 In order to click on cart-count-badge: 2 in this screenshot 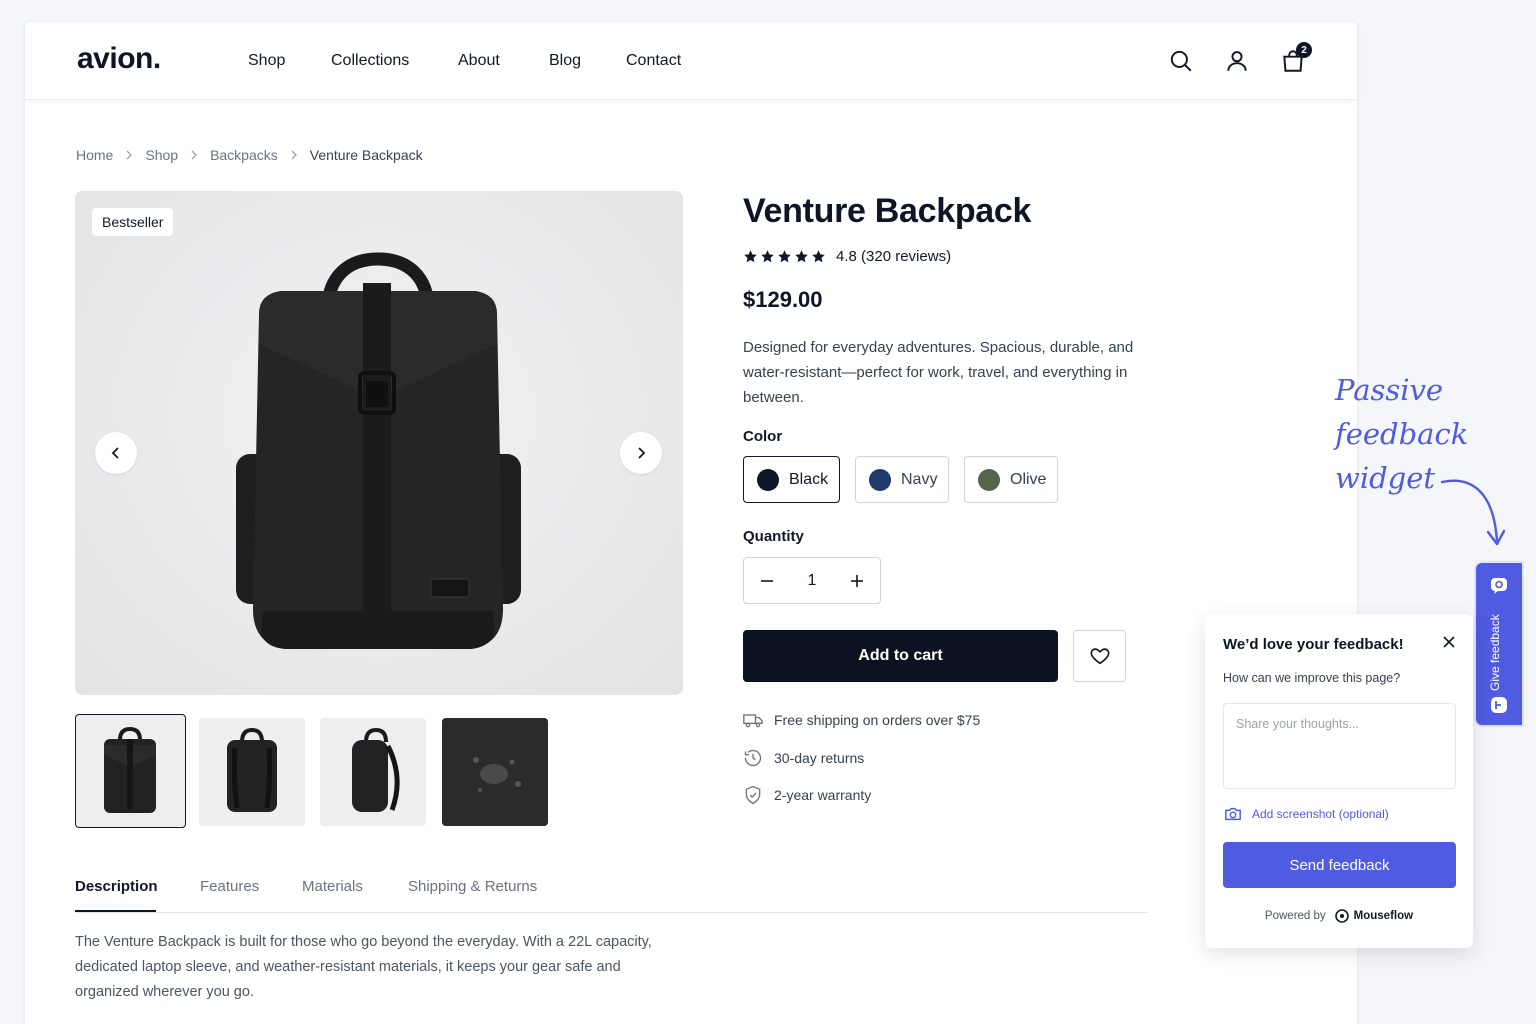, I will do `click(1304, 50)`.